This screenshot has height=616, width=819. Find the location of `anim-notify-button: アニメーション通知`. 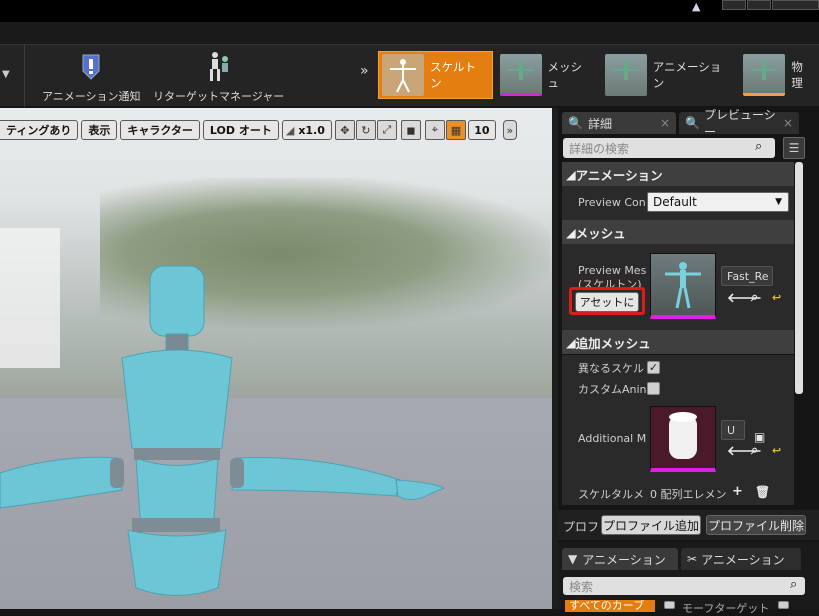

anim-notify-button: アニメーション通知 is located at coordinates (91, 76).